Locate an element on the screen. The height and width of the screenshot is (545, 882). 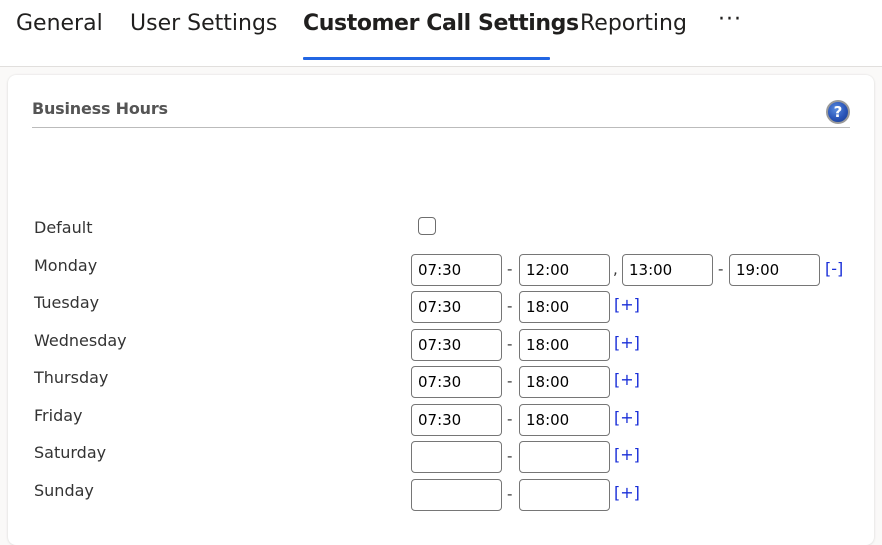
tab-customer-call-settings: Customer Call Settings is located at coordinates (441, 34).